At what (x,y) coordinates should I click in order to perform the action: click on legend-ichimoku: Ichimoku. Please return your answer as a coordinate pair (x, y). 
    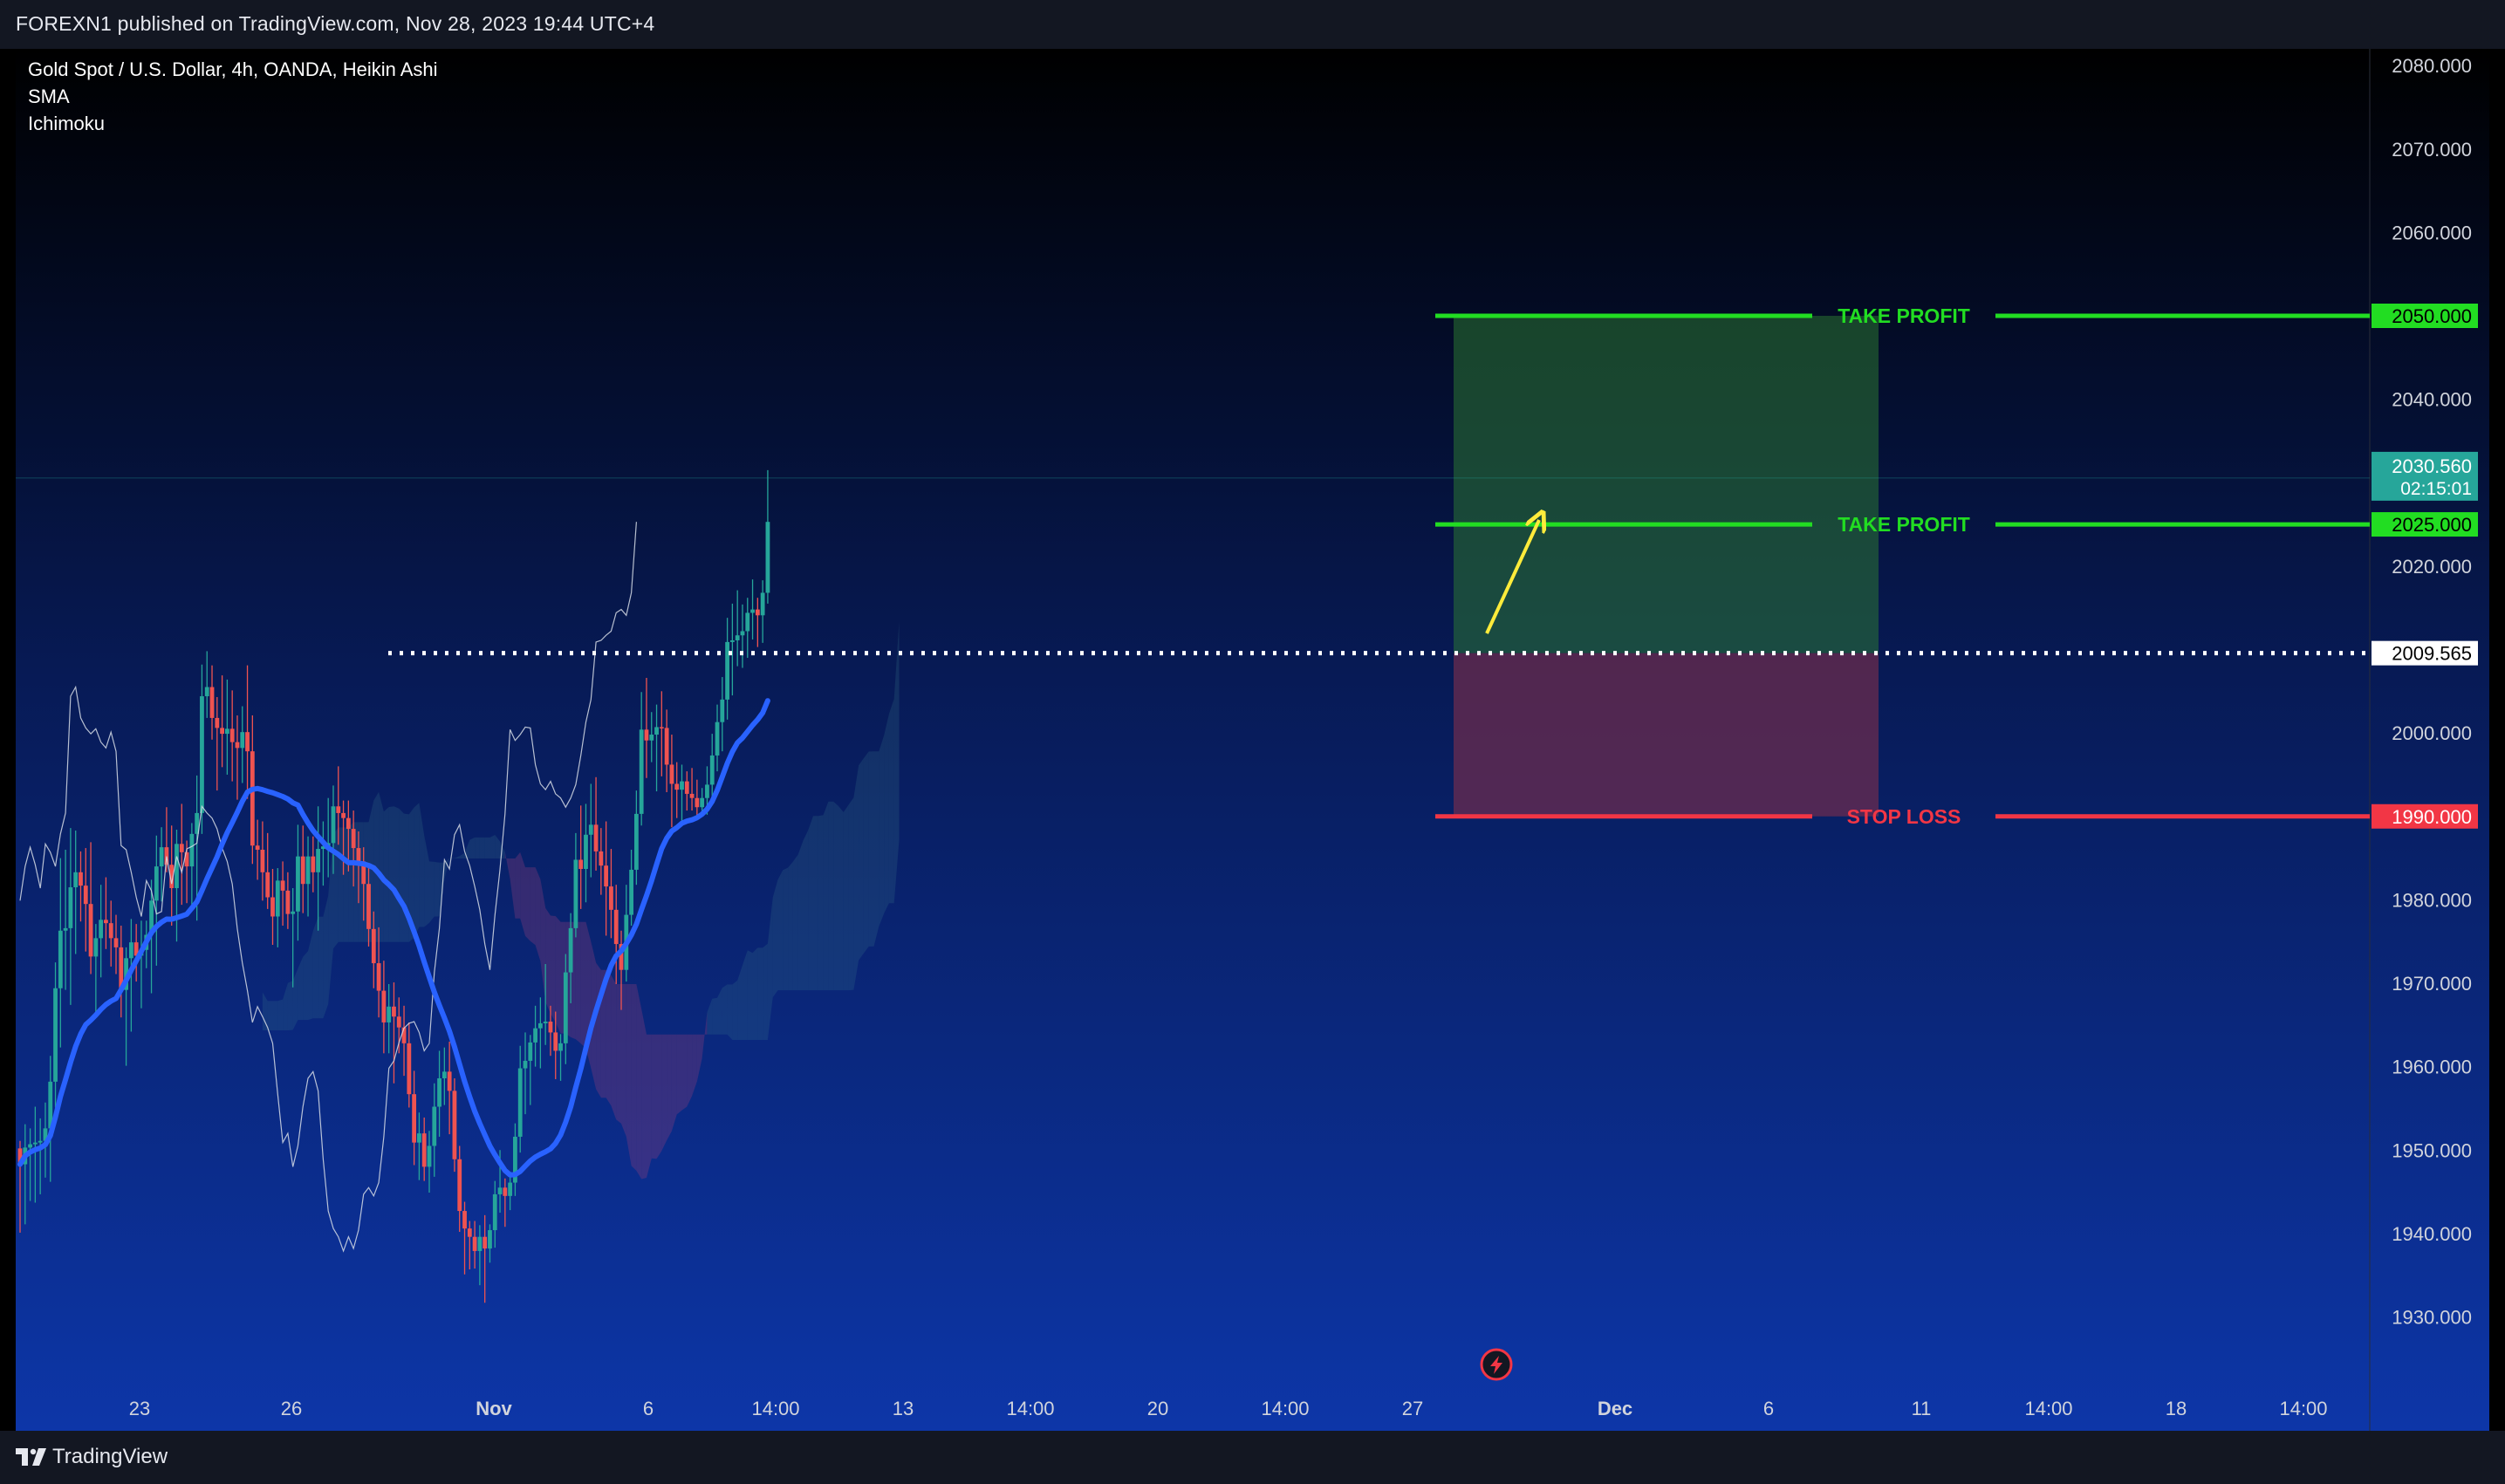
    Looking at the image, I should click on (233, 123).